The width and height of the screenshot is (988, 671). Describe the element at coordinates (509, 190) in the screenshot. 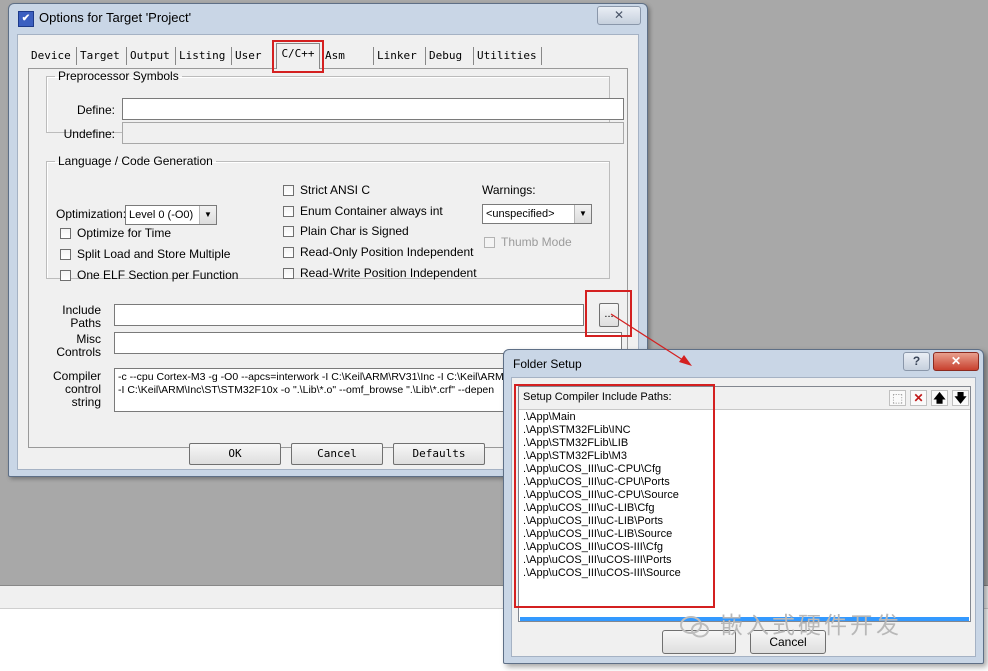

I see `warnings-label: Warnings:` at that location.